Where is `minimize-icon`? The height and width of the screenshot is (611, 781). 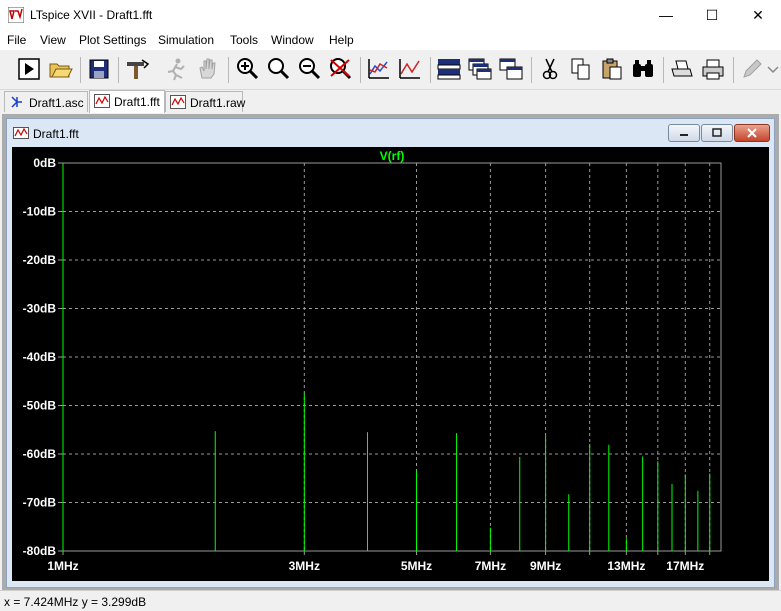
minimize-icon is located at coordinates (684, 135).